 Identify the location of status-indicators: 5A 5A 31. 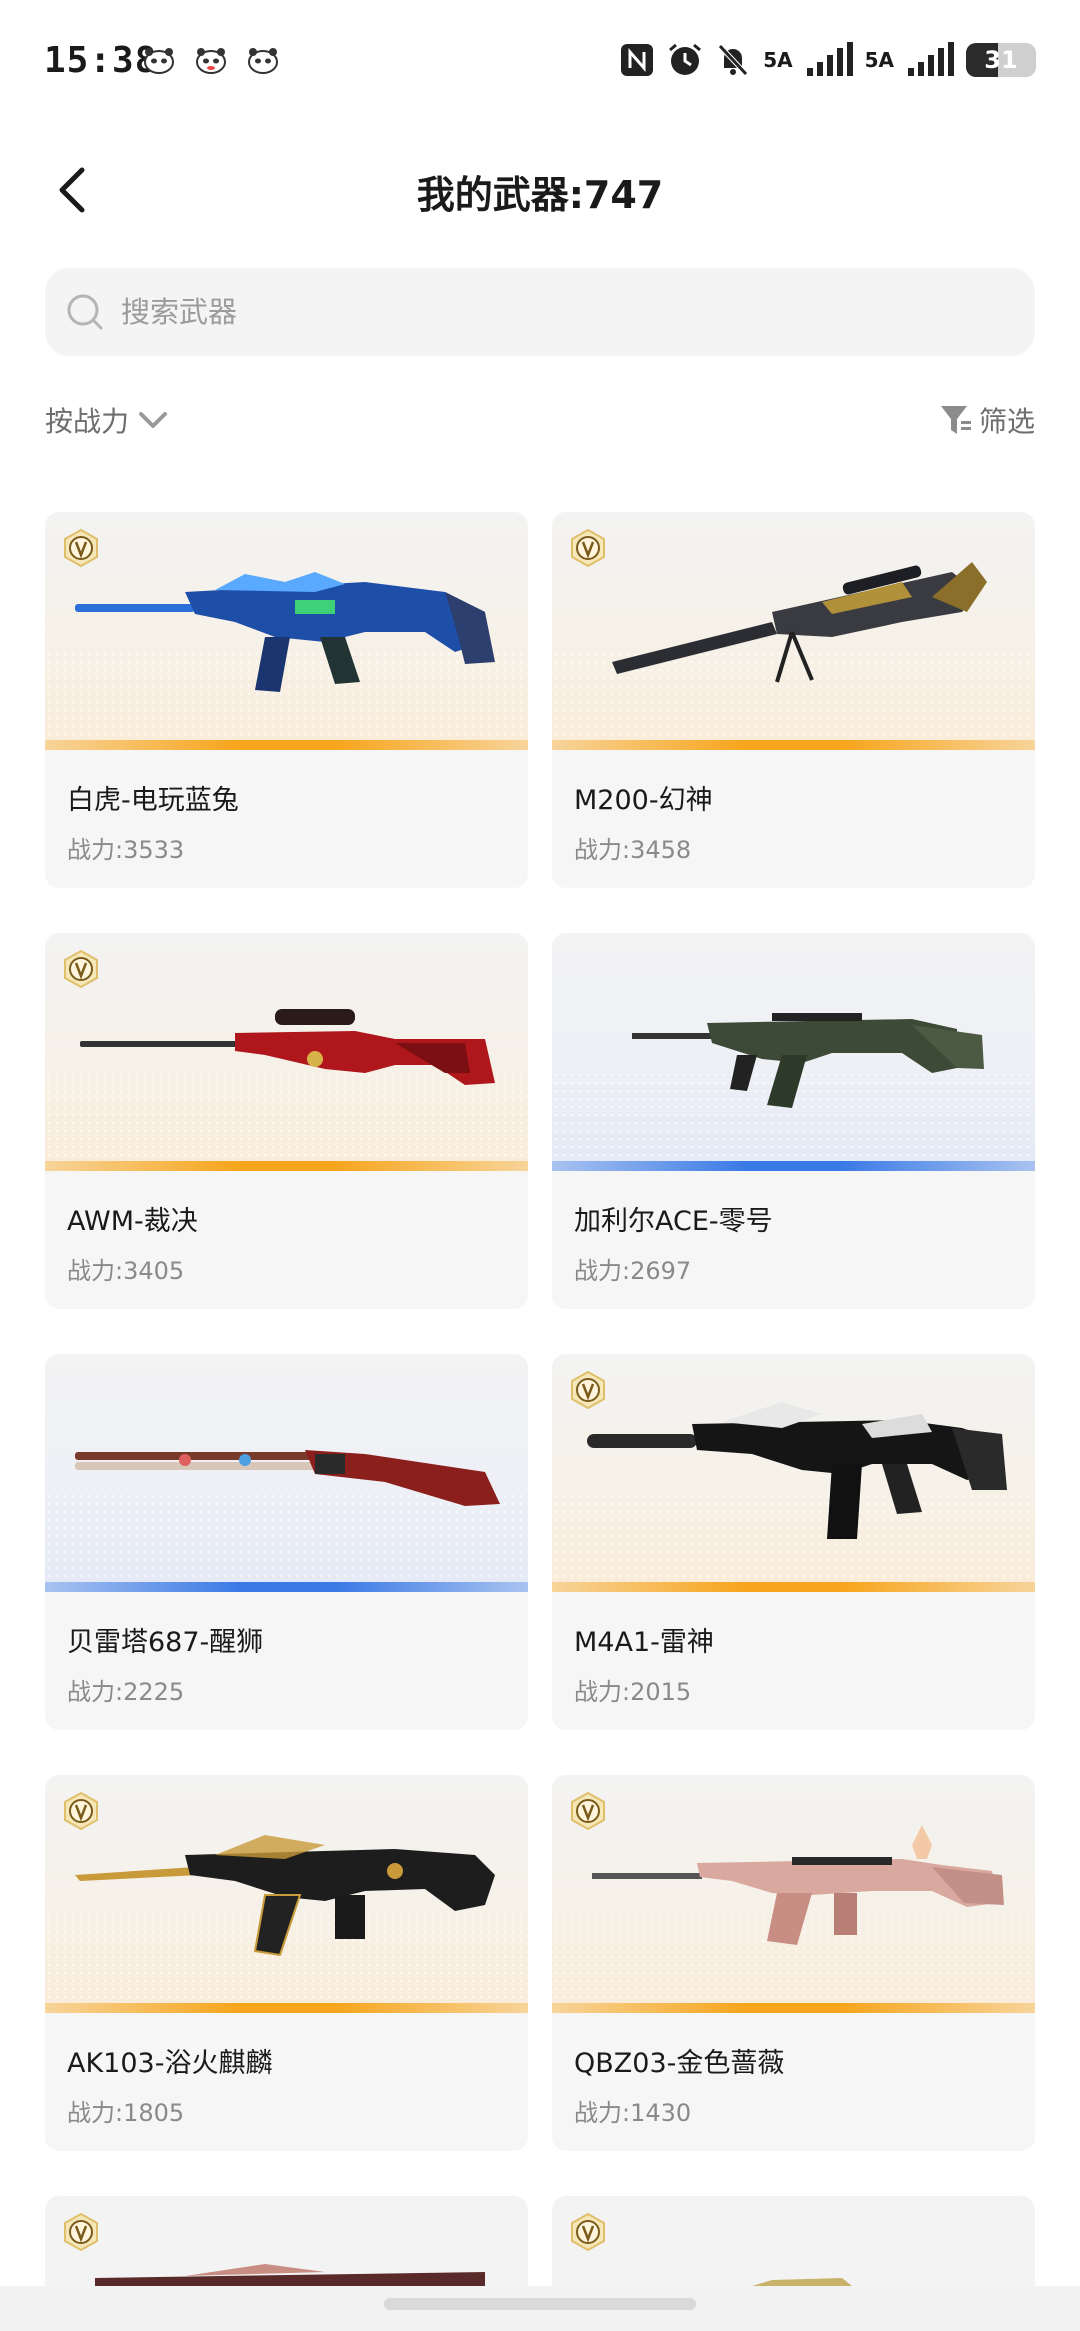
(827, 60).